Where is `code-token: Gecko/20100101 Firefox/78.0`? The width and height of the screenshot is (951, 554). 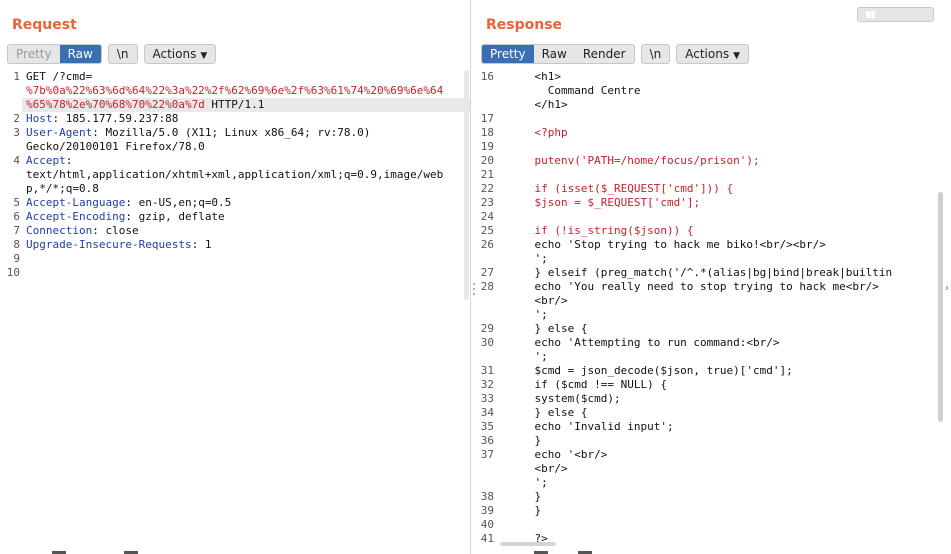 code-token: Gecko/20100101 Firefox/78.0 is located at coordinates (115, 146).